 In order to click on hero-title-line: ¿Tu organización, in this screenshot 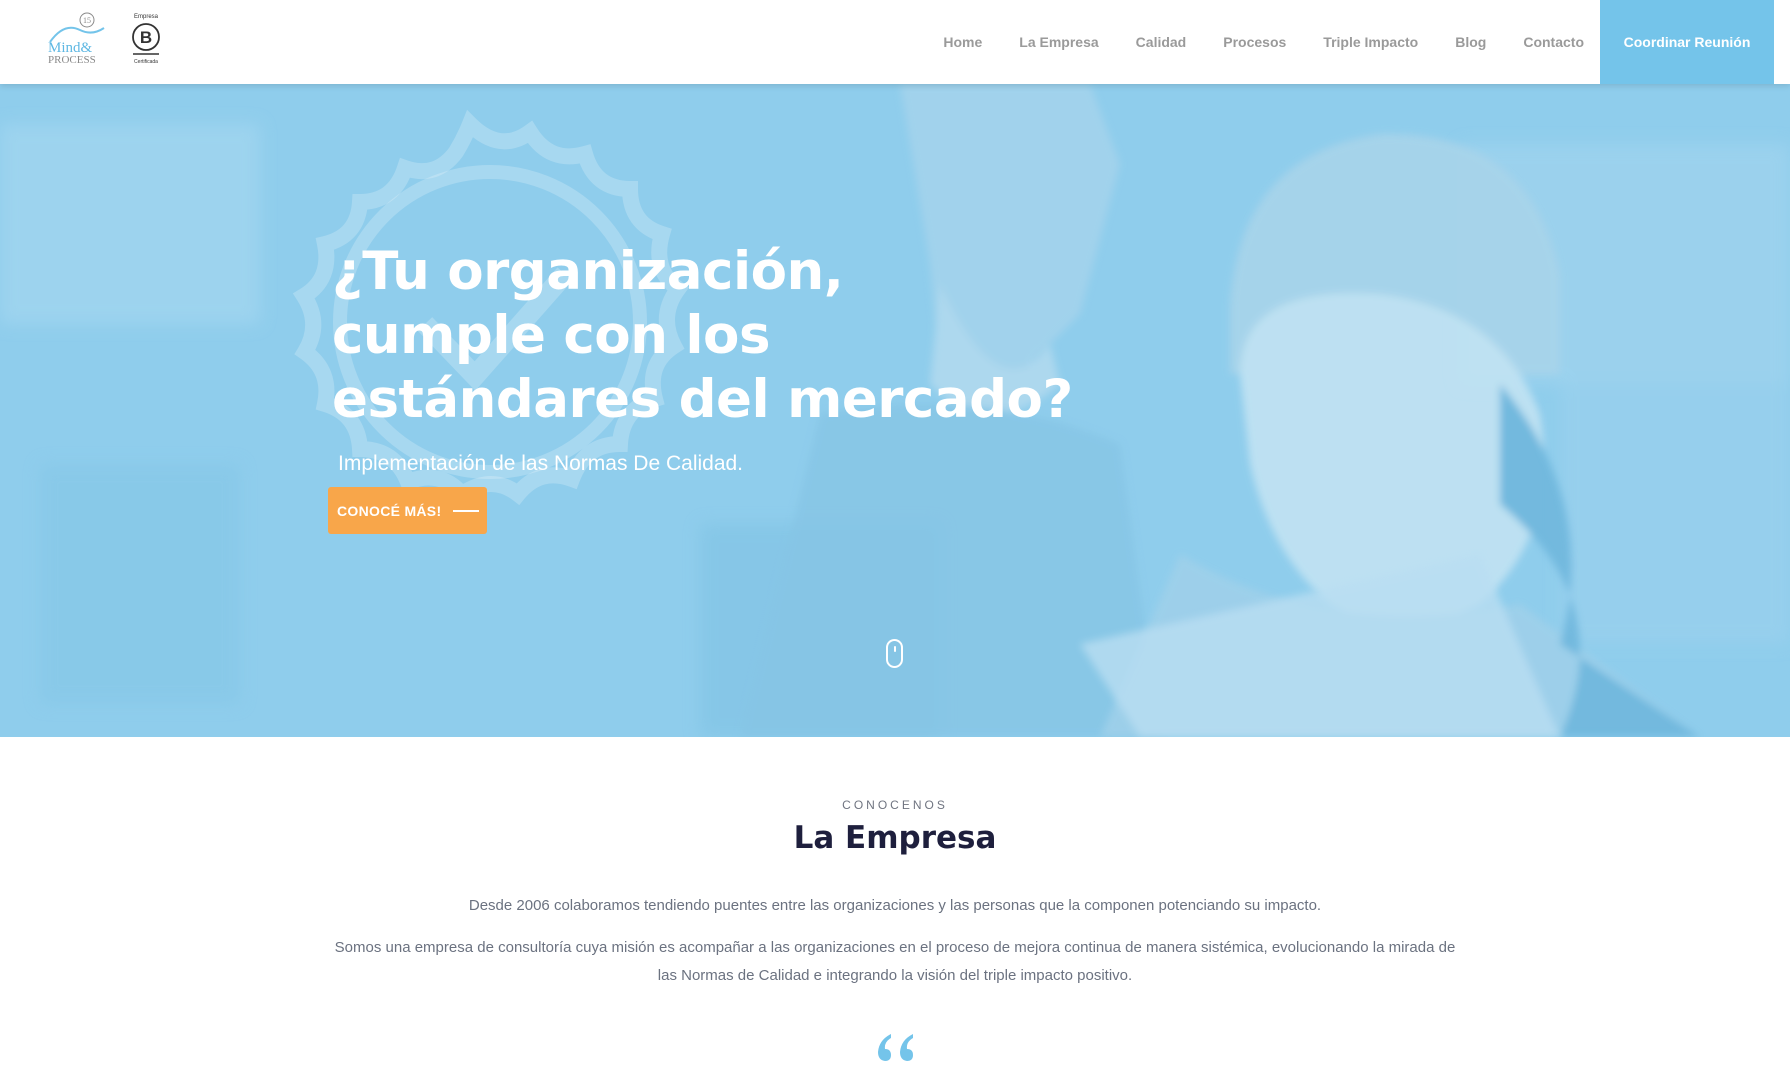, I will do `click(588, 271)`.